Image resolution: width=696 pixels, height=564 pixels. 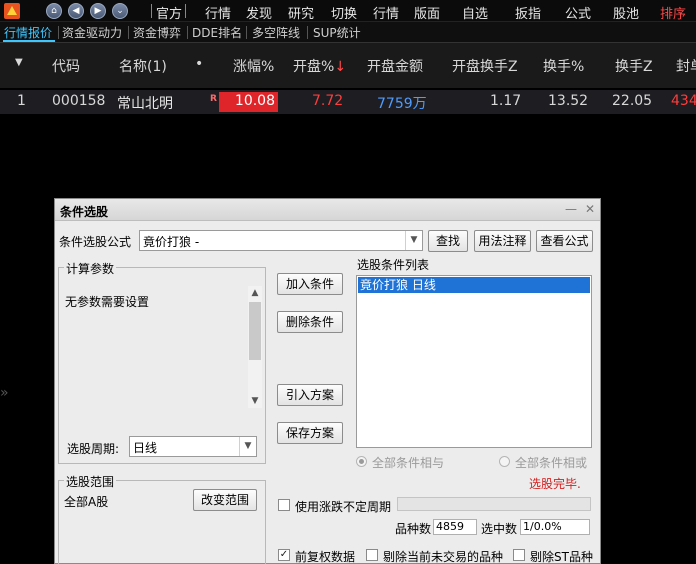 I want to click on exclude-untraded-checkbox, so click(x=372, y=555).